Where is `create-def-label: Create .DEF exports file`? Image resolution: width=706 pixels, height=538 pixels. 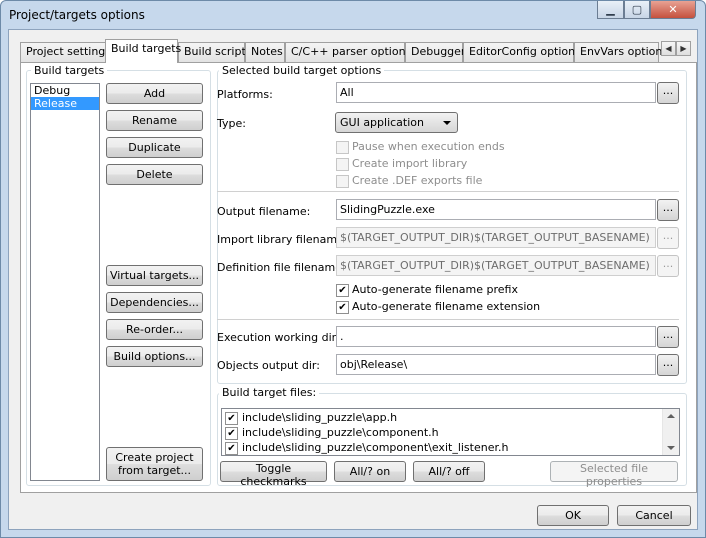 create-def-label: Create .DEF exports file is located at coordinates (417, 180).